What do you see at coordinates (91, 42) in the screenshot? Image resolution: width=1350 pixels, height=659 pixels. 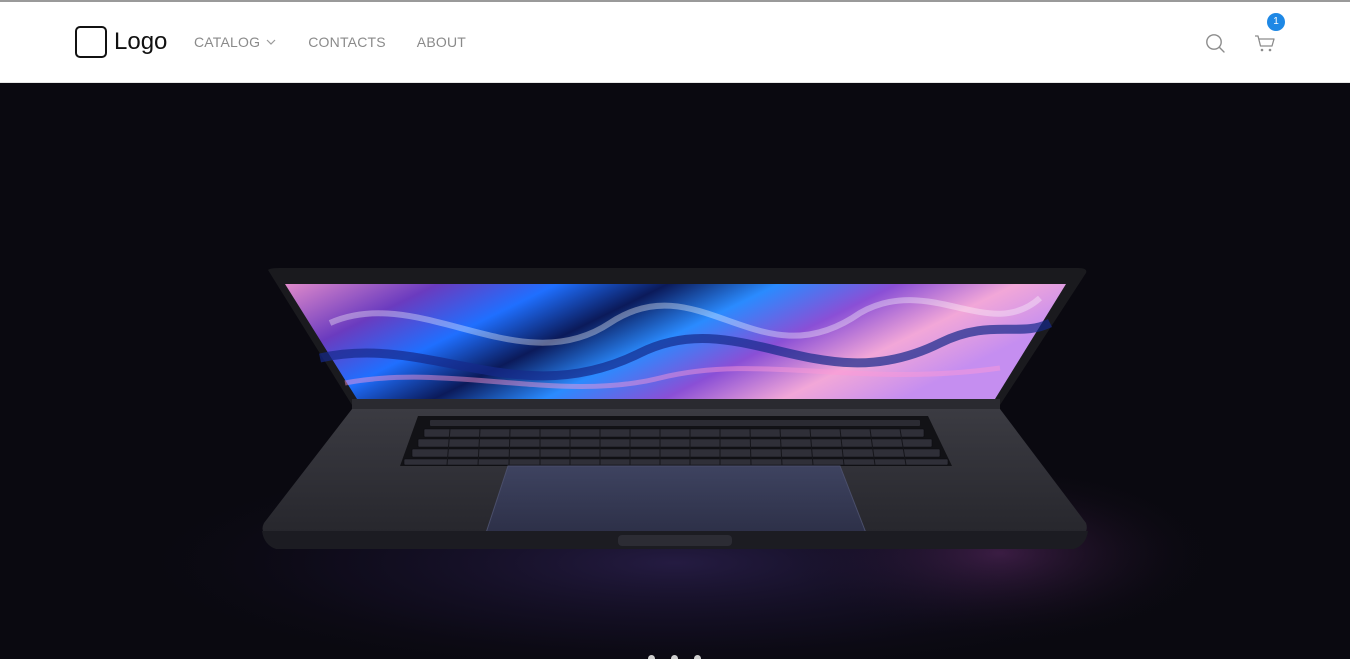 I see `logo-icon` at bounding box center [91, 42].